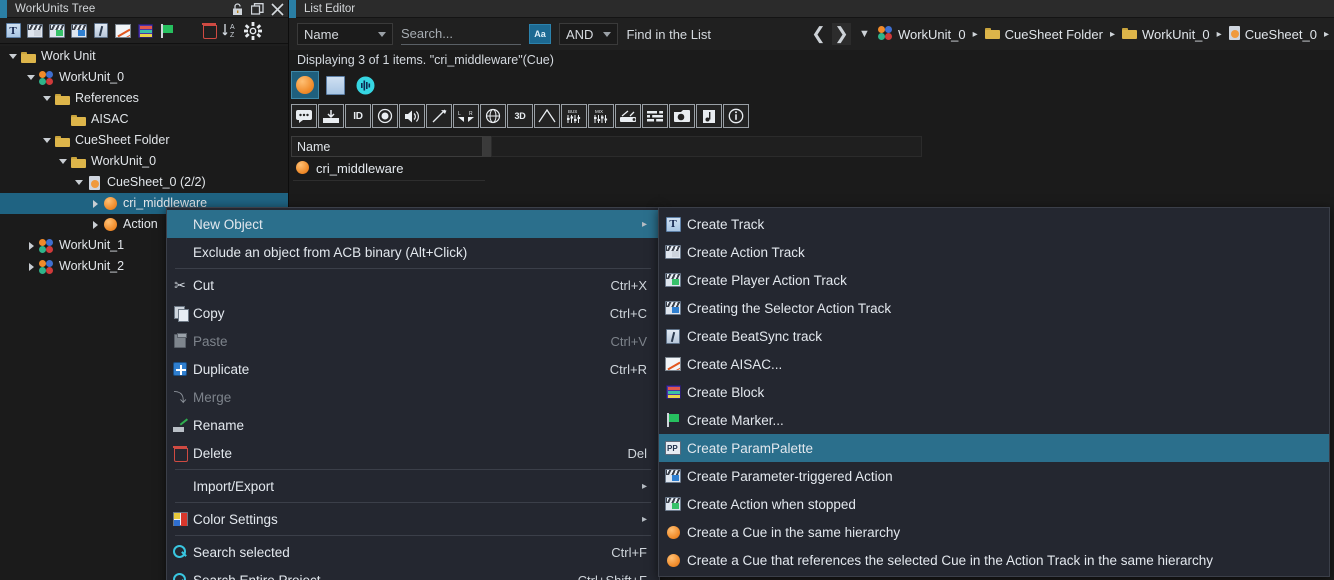  I want to click on menu-item-duplicate: Duplicate Ctrl+R, so click(413, 369).